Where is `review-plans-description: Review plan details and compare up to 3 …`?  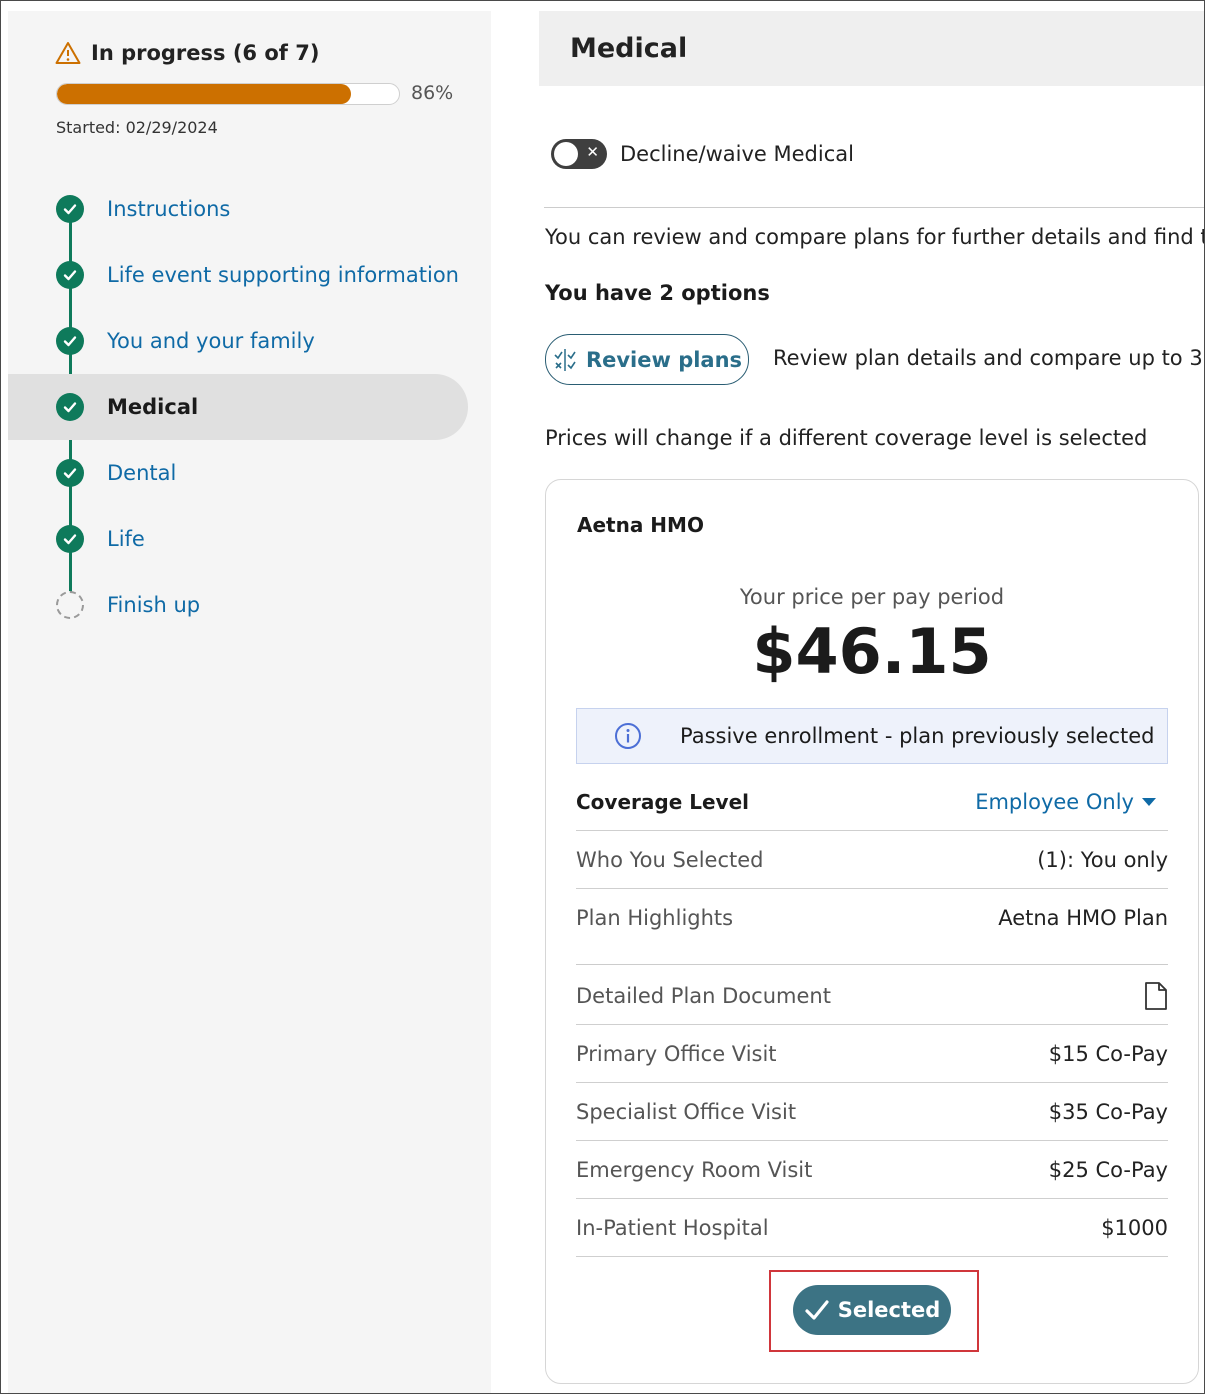
review-plans-description: Review plan details and compare up to 3 … is located at coordinates (989, 358).